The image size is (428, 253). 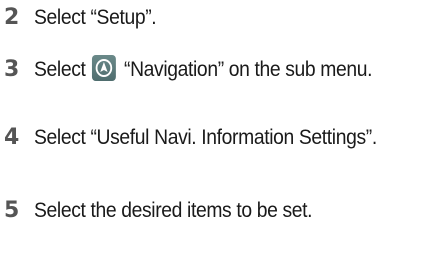 I want to click on step-text: Select the desired items to be set., so click(x=173, y=210).